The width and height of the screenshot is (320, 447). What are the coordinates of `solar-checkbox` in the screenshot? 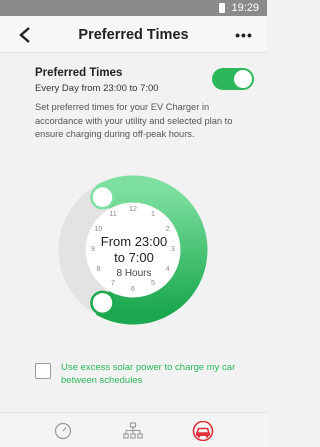 It's located at (43, 371).